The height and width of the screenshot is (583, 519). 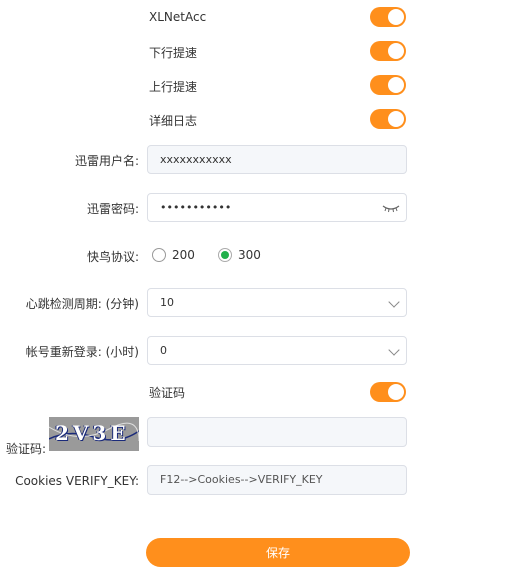 What do you see at coordinates (249, 255) in the screenshot?
I see `protocol-300-label: 300` at bounding box center [249, 255].